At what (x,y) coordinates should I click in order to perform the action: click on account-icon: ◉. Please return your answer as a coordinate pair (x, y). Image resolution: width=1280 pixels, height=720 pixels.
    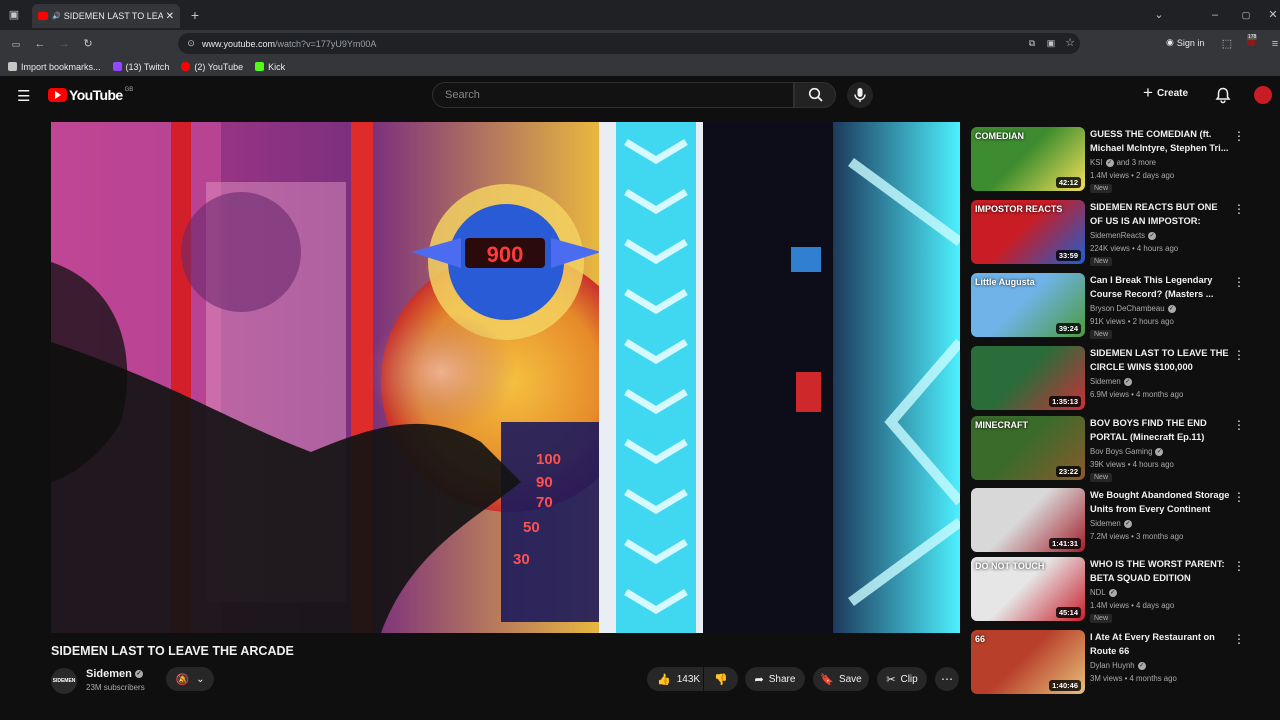
    Looking at the image, I should click on (1170, 42).